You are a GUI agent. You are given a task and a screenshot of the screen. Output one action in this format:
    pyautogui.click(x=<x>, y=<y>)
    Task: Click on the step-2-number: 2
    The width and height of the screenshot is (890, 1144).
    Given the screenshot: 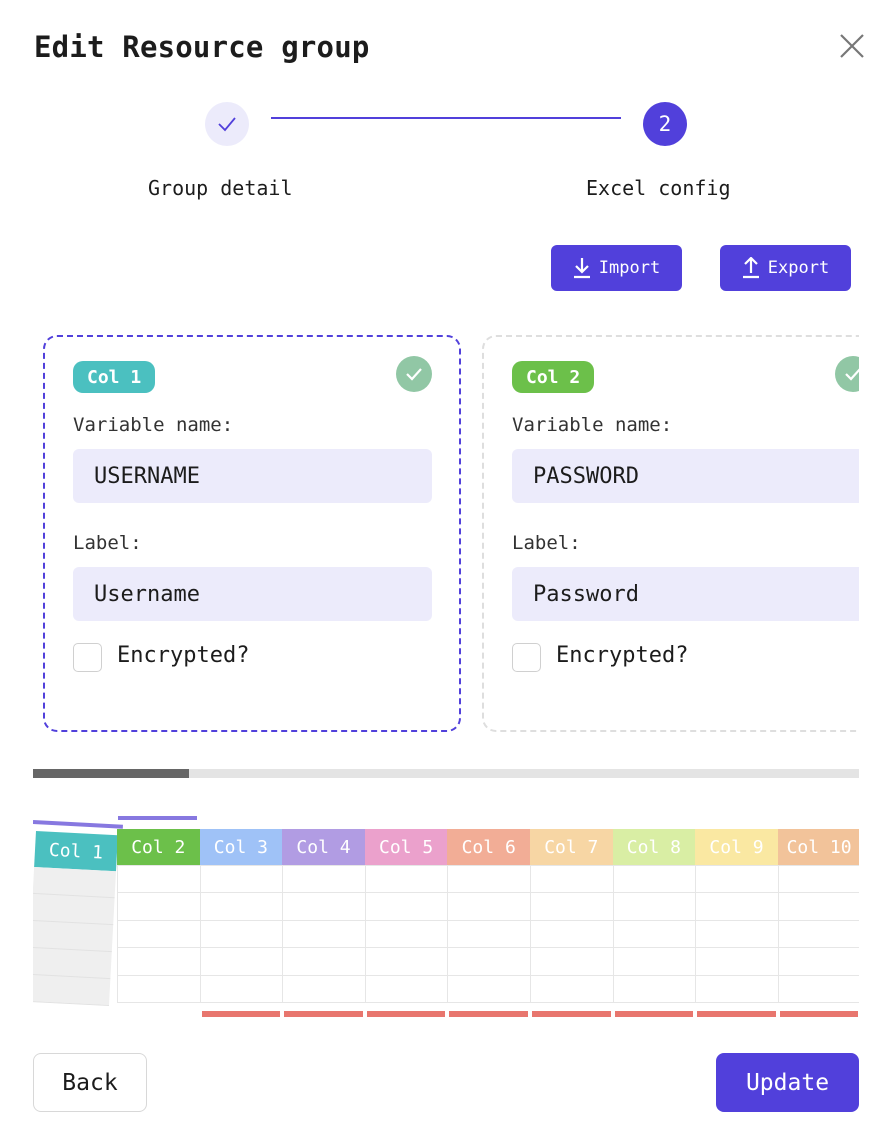 What is the action you would take?
    pyautogui.click(x=665, y=124)
    